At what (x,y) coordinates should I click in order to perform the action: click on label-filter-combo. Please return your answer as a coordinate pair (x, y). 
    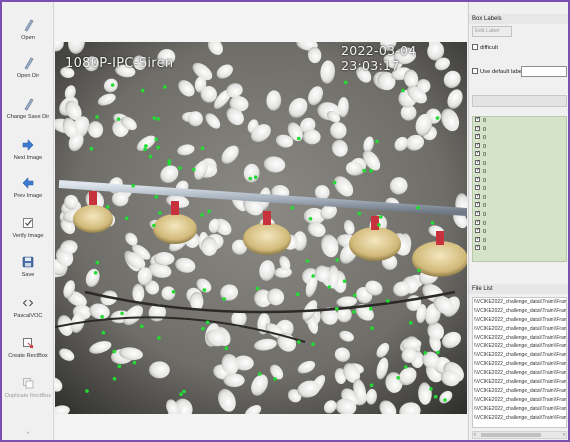
    Looking at the image, I should click on (519, 101).